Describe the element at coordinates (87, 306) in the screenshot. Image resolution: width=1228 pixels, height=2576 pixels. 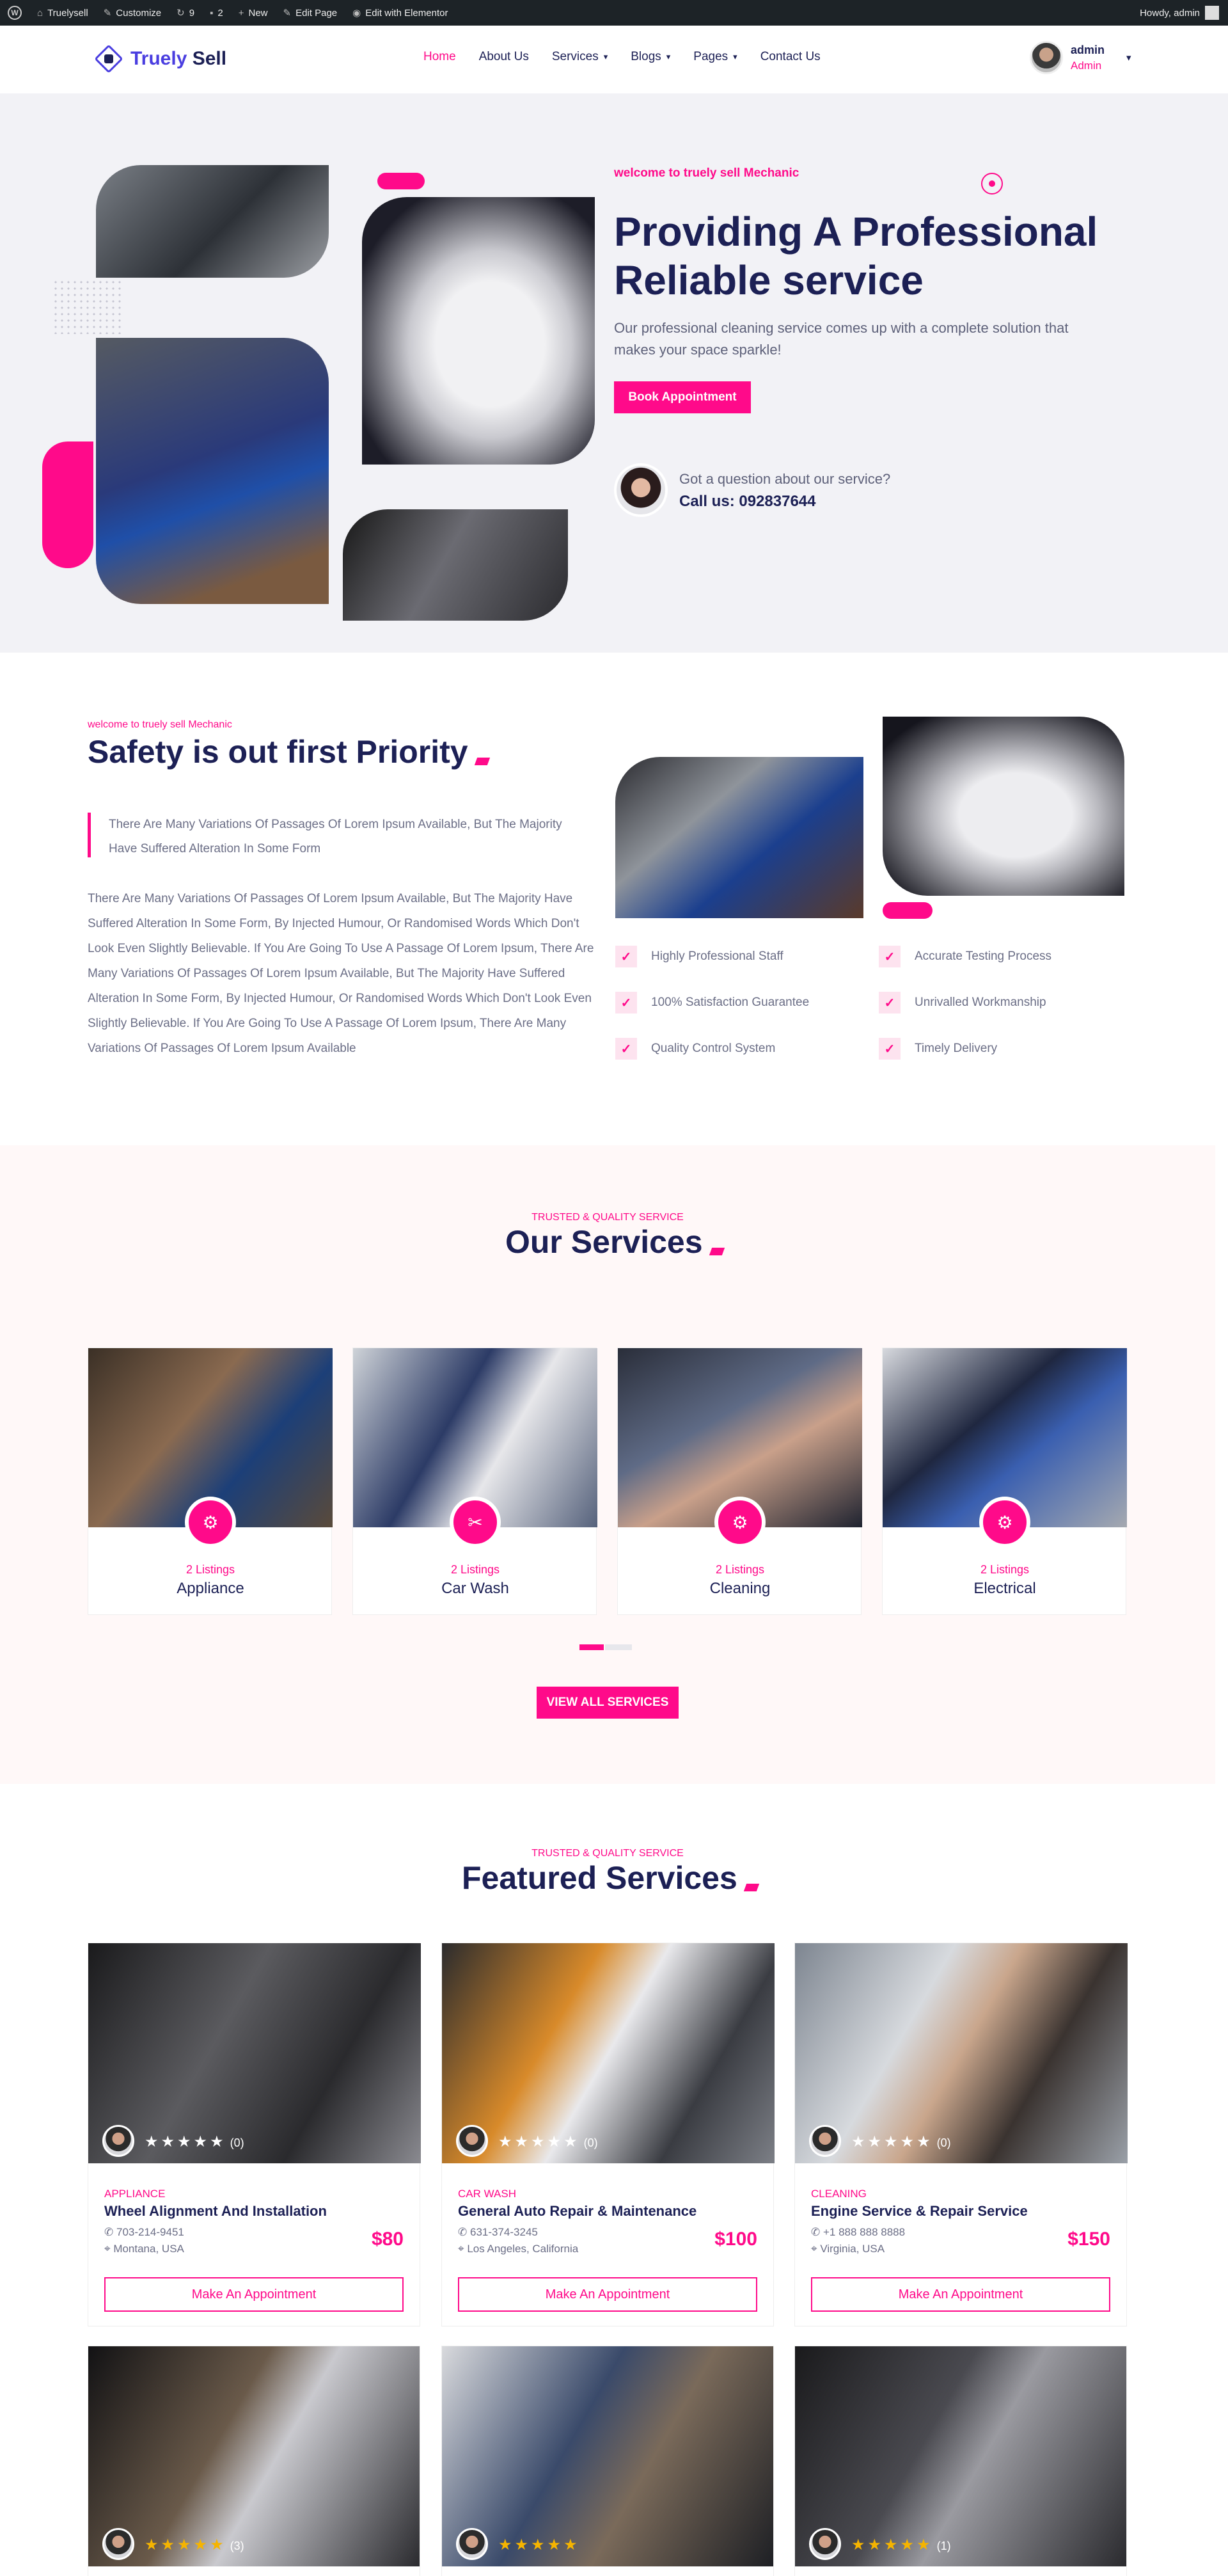
I see `dot-pattern` at that location.